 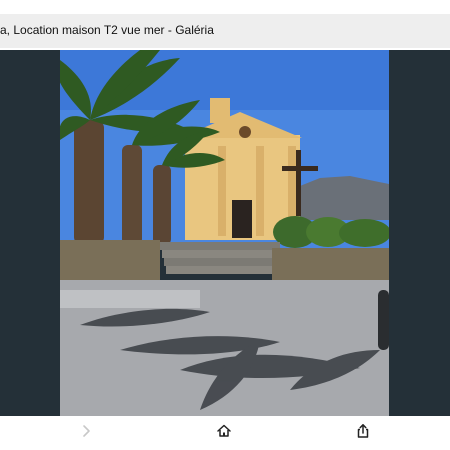 I want to click on chevron-right-icon, so click(x=86, y=433).